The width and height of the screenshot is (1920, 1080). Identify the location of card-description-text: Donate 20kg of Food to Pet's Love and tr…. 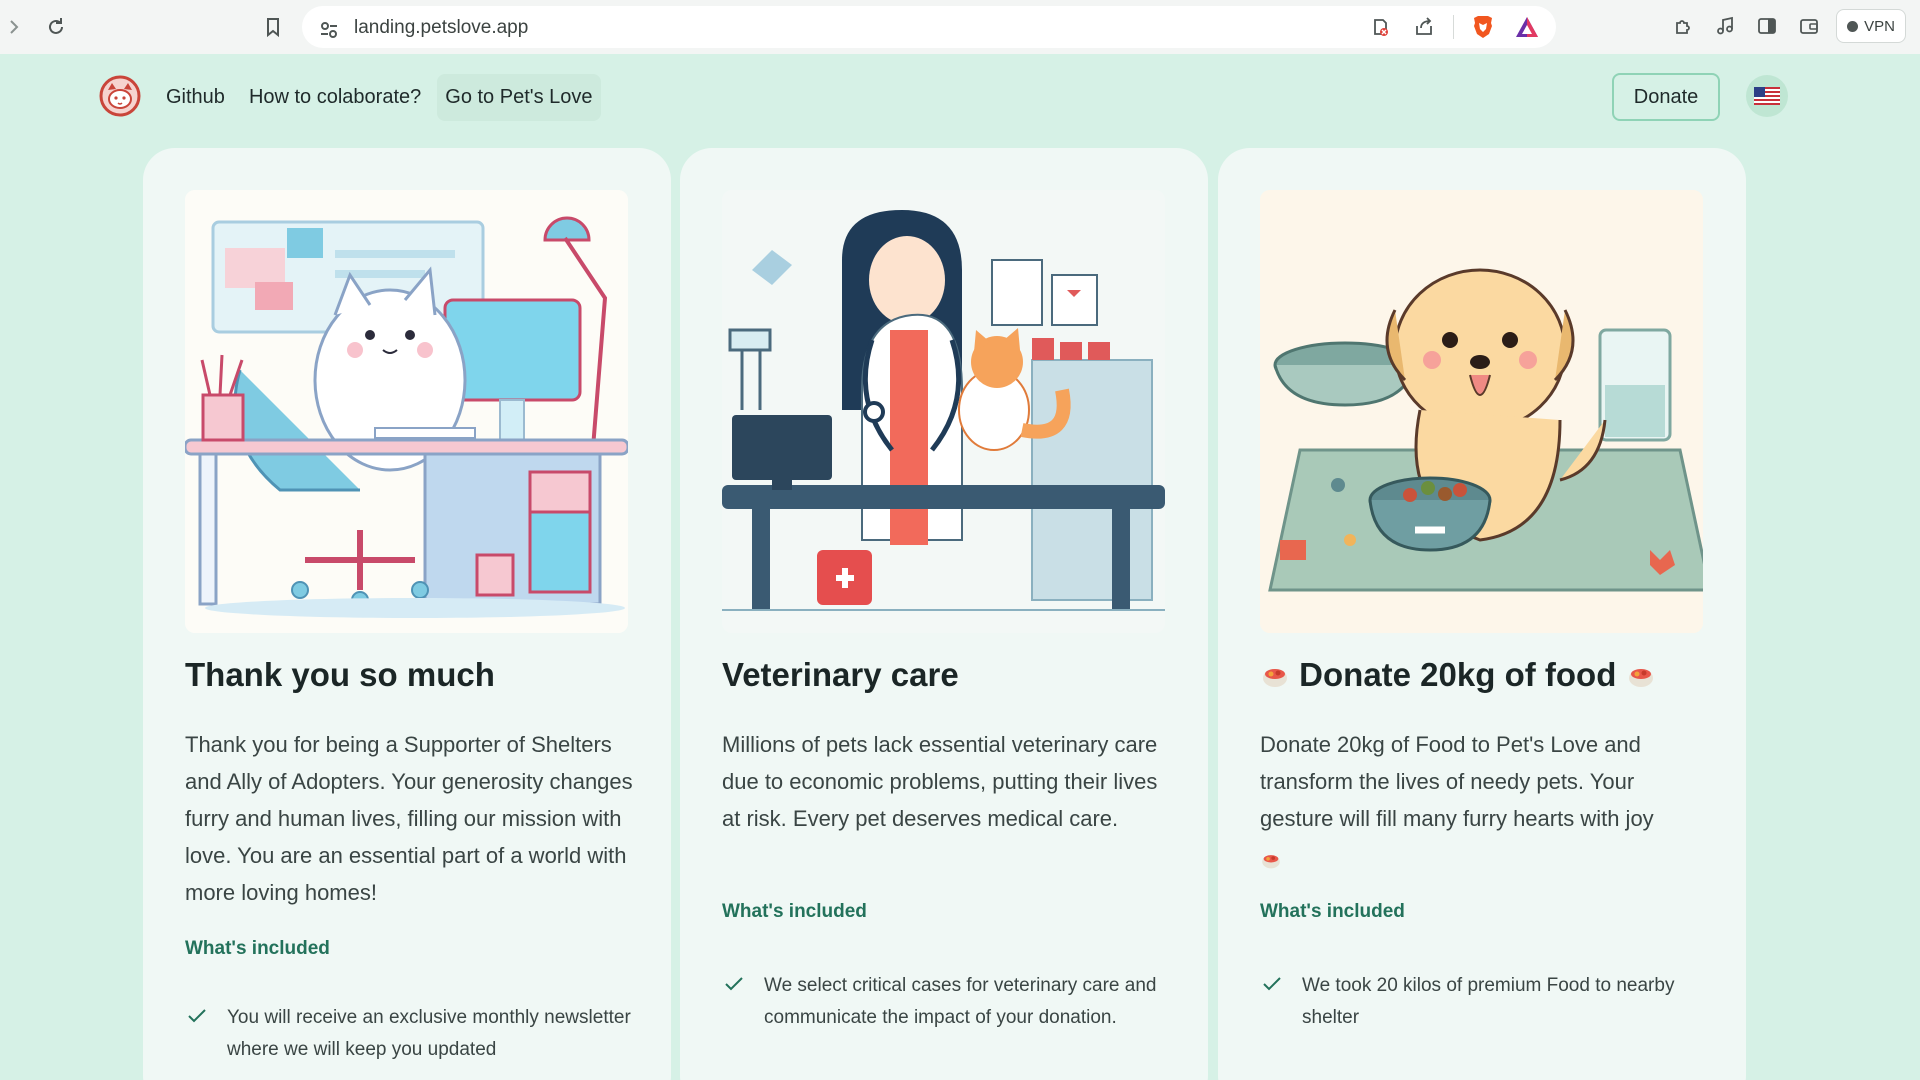
(1457, 781).